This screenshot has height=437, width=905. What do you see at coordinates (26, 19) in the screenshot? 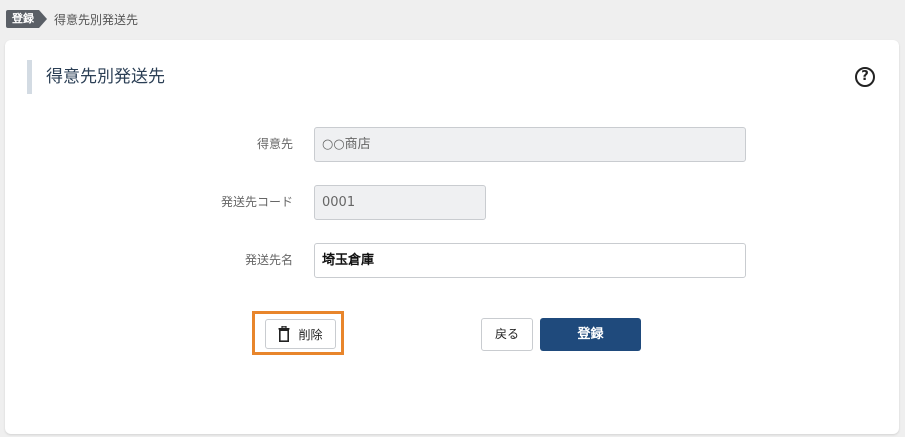
I see `breadcrumb-badge: 登録` at bounding box center [26, 19].